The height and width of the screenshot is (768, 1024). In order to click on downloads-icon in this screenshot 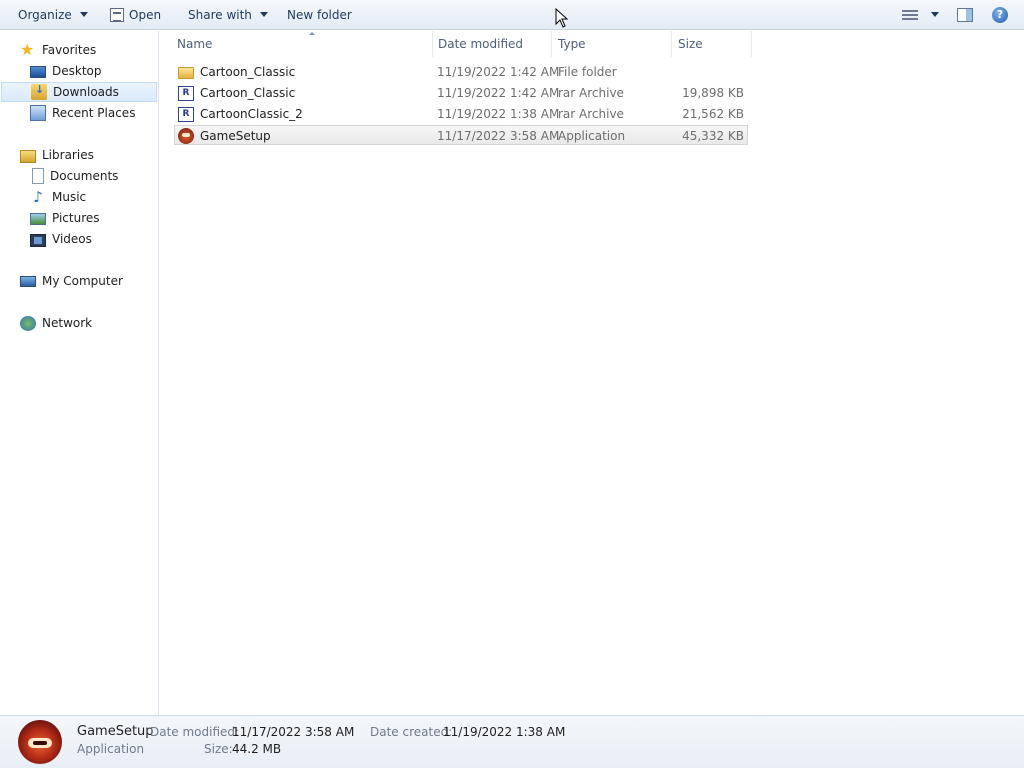, I will do `click(39, 91)`.